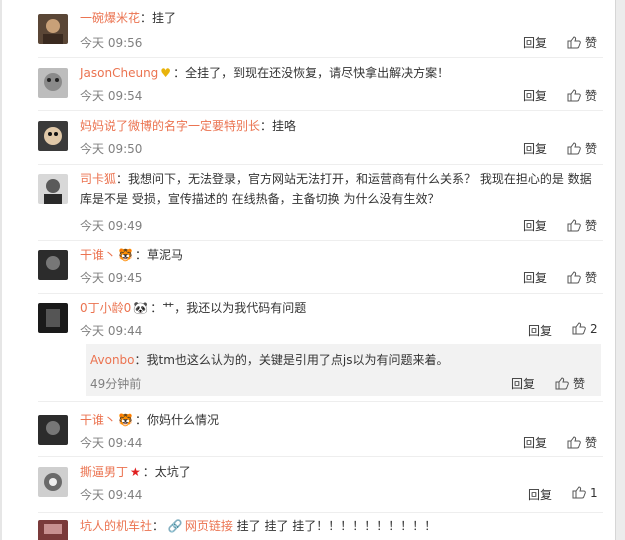  What do you see at coordinates (284, 126) in the screenshot?
I see `comment-text: 挂咯` at bounding box center [284, 126].